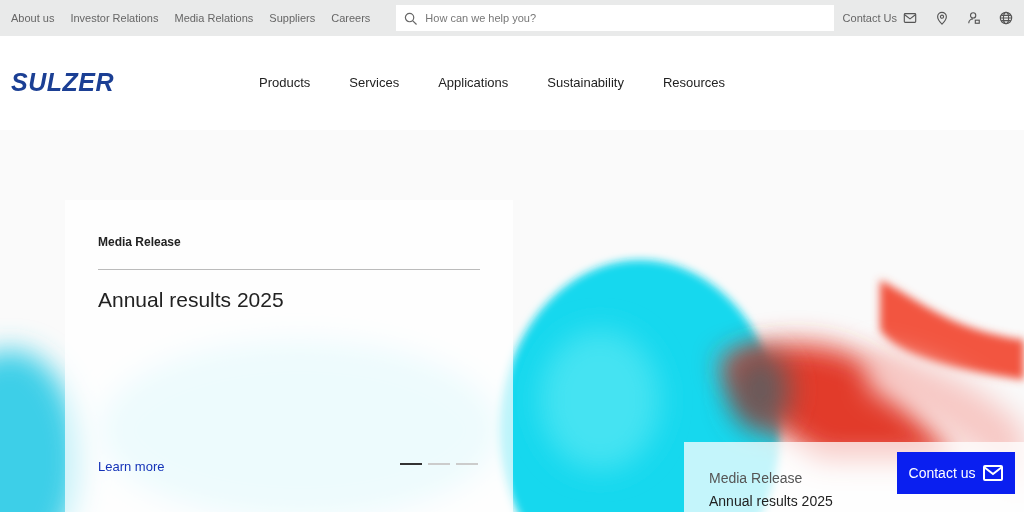 Image resolution: width=1024 pixels, height=512 pixels. I want to click on top-link: Investor Relations, so click(114, 18).